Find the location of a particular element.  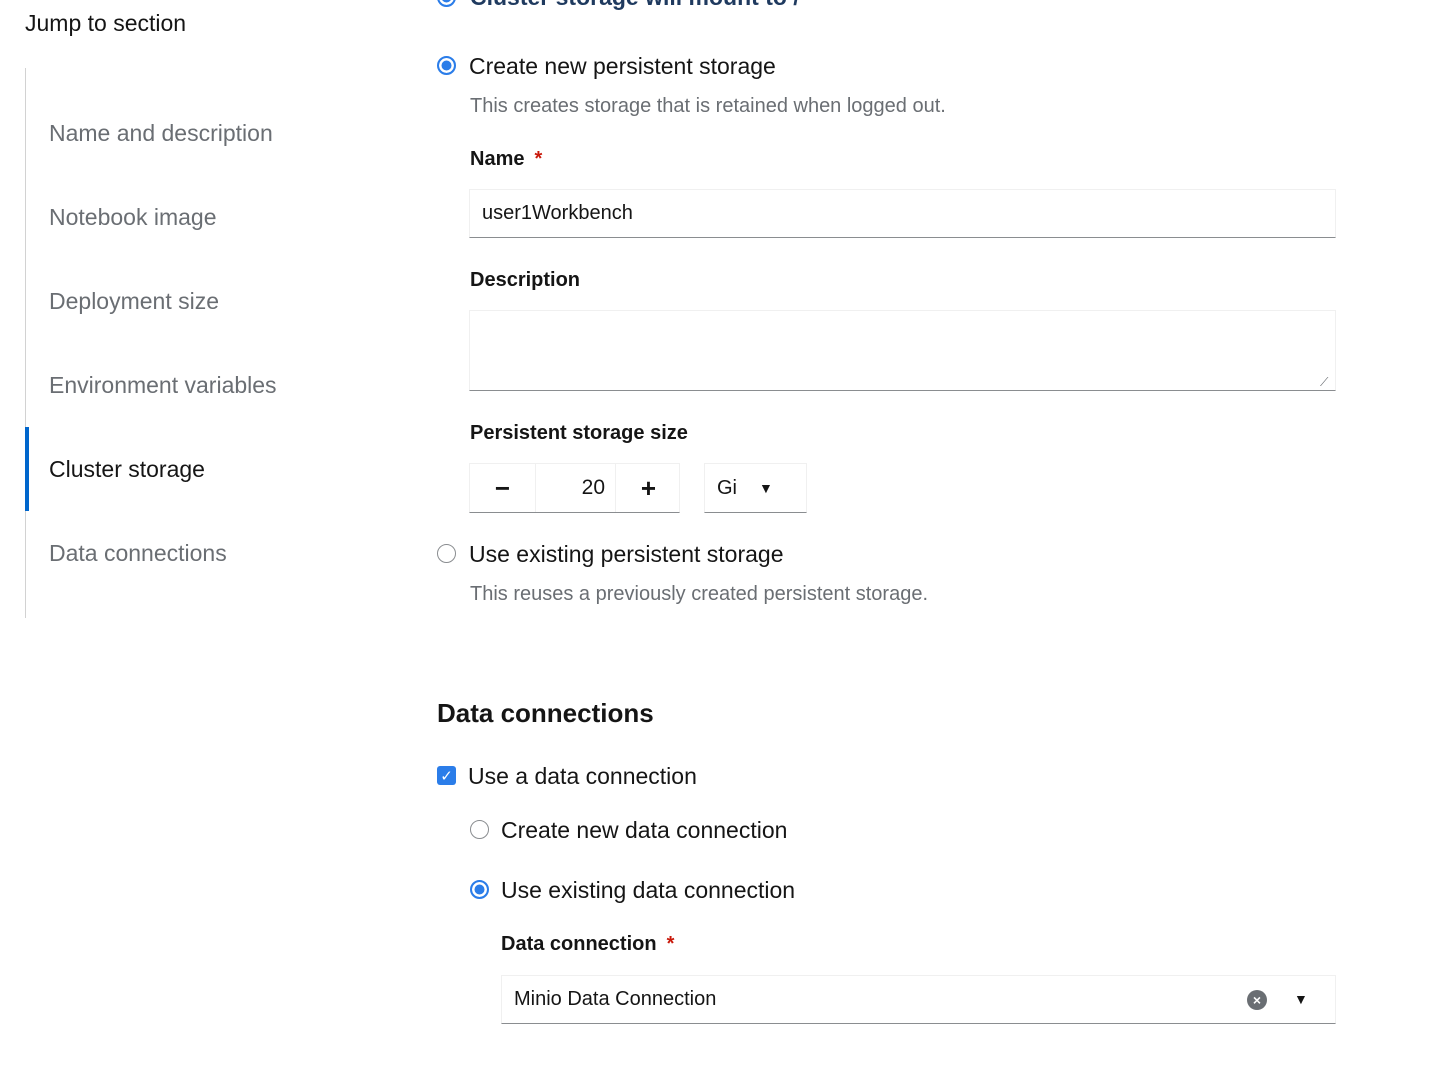

nav-item-name-description: Name and description is located at coordinates (205, 133).